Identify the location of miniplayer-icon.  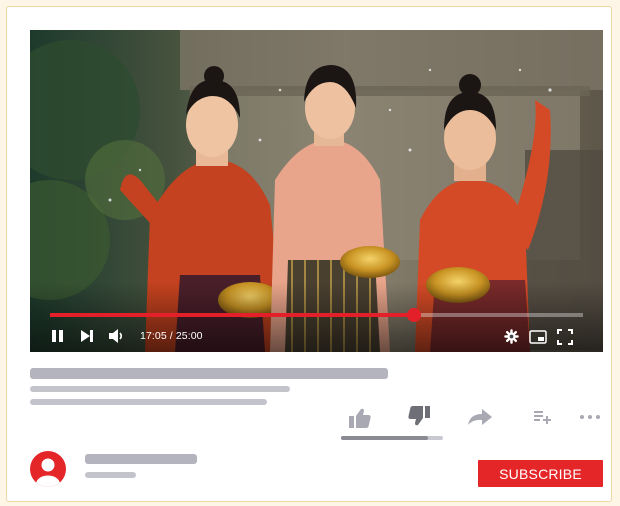
(538, 337).